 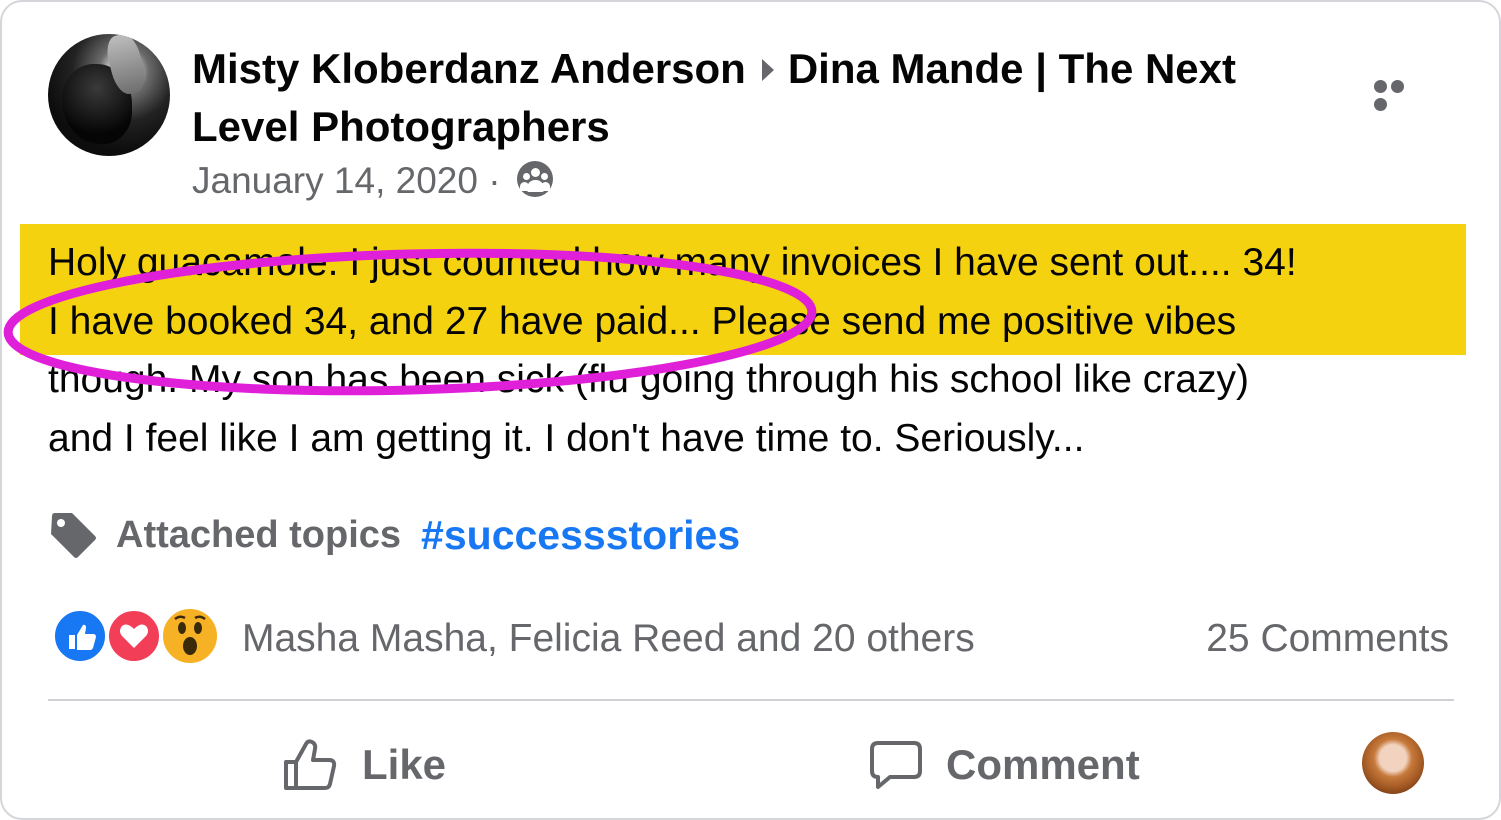 I want to click on actions-divider, so click(x=751, y=700).